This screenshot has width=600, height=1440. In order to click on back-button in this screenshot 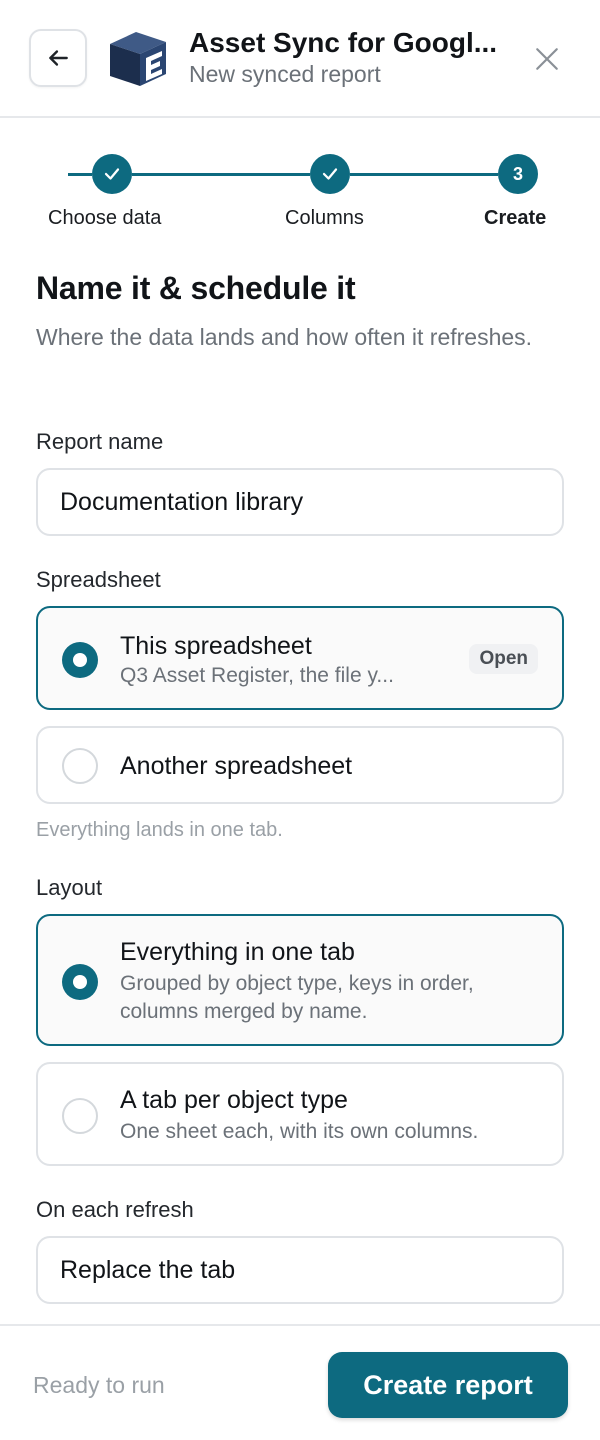, I will do `click(58, 58)`.